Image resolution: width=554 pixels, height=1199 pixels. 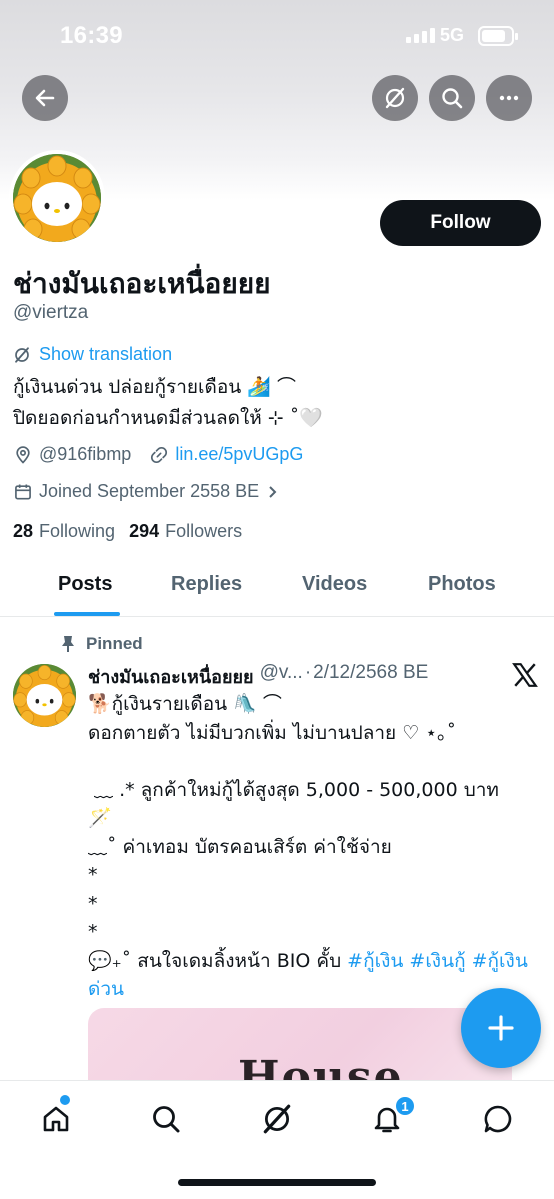 What do you see at coordinates (106, 354) in the screenshot?
I see `show-translation-label: Show translation` at bounding box center [106, 354].